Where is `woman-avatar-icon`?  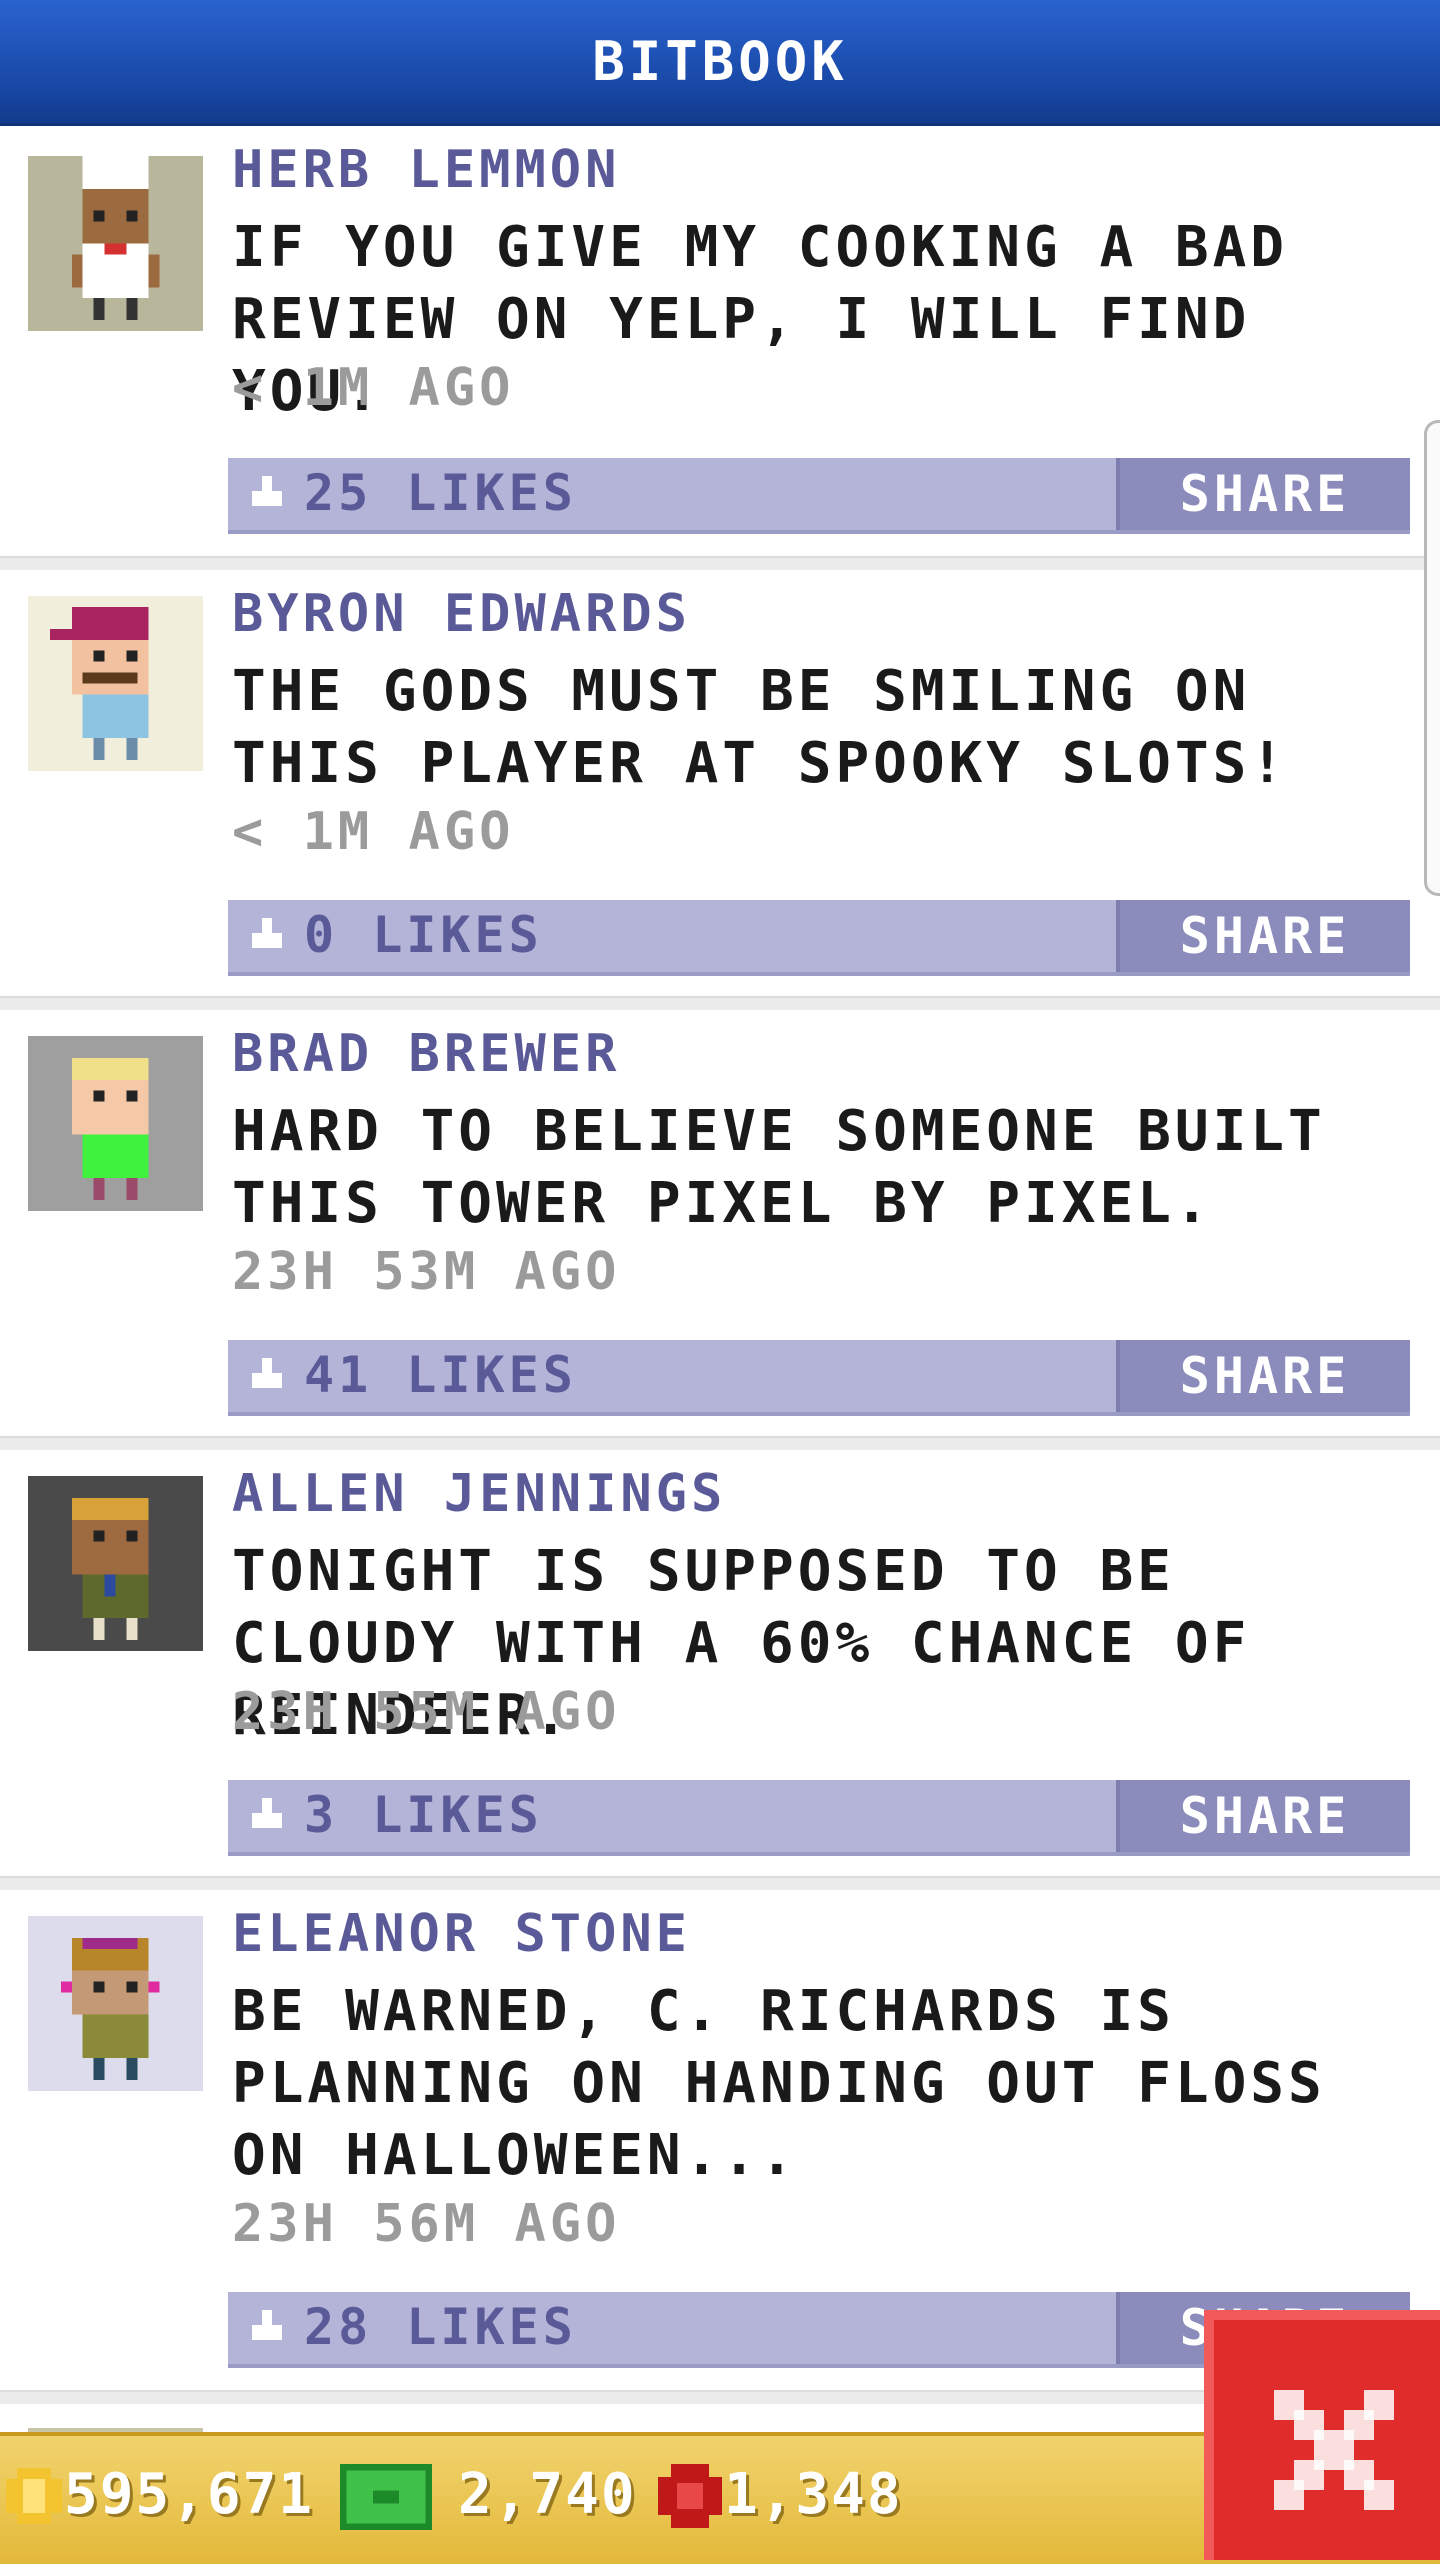
woman-avatar-icon is located at coordinates (115, 2003).